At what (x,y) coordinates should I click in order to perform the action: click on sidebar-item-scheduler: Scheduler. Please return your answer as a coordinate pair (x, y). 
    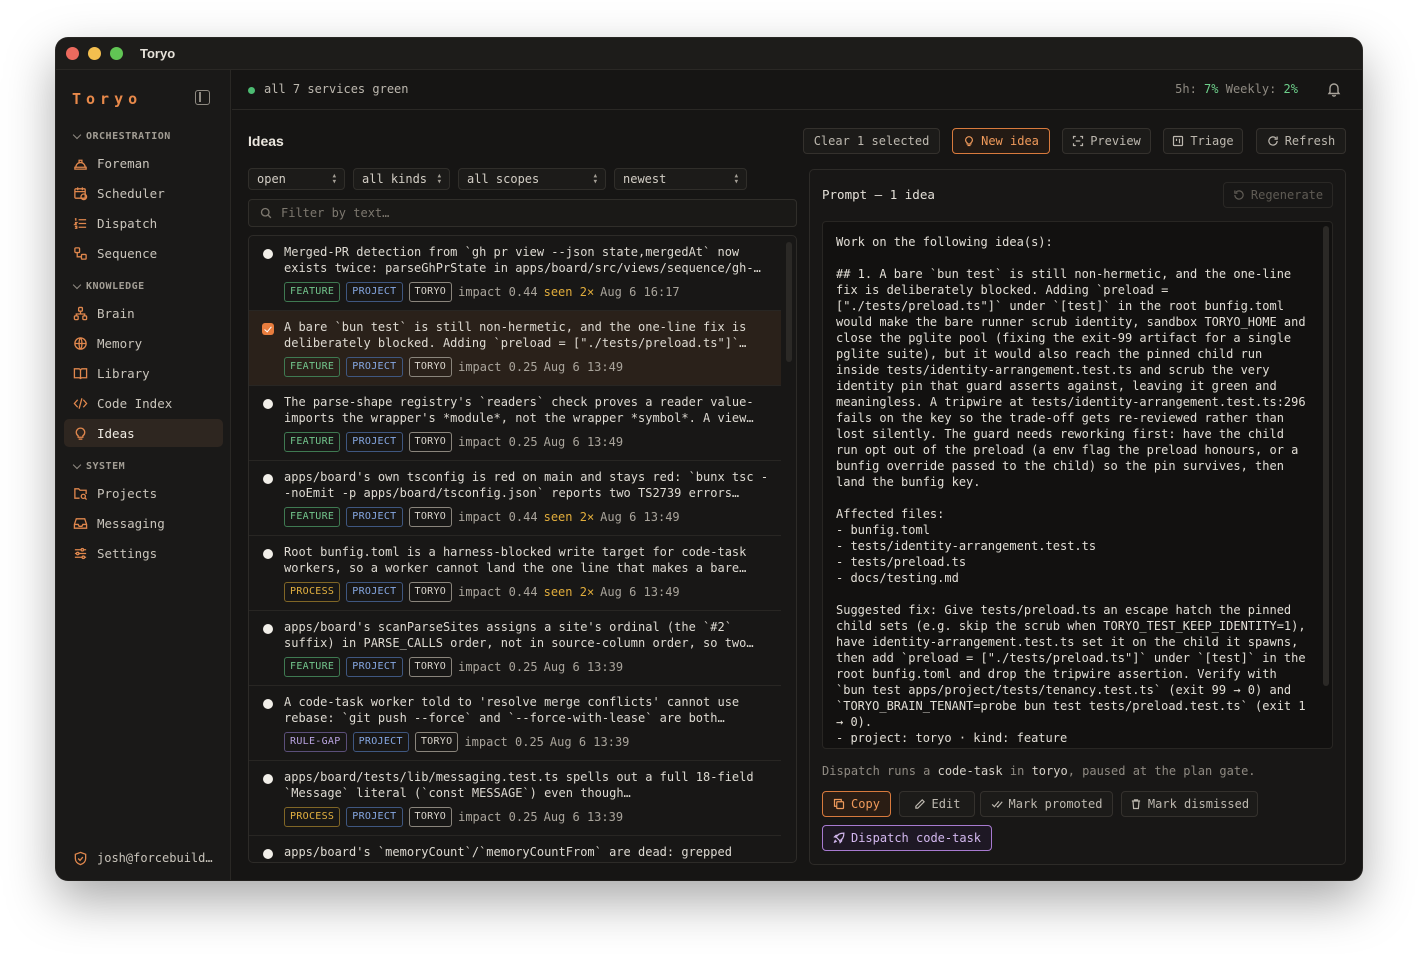
    Looking at the image, I should click on (143, 193).